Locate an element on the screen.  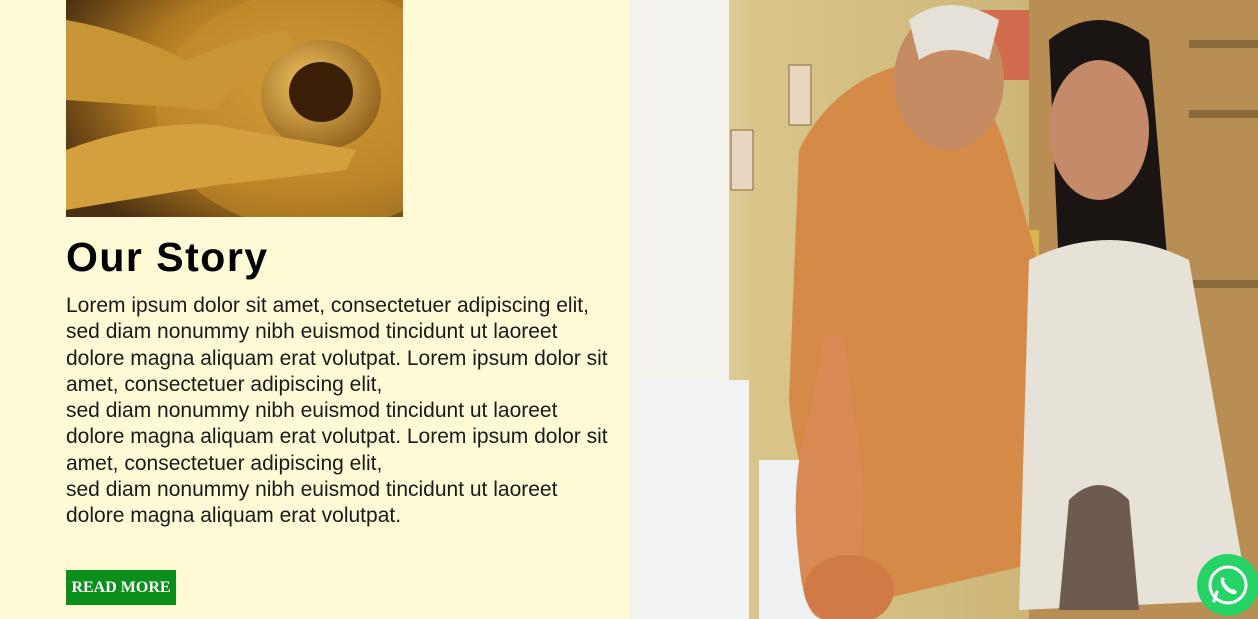
pottery-hands-illustration is located at coordinates (234, 108).